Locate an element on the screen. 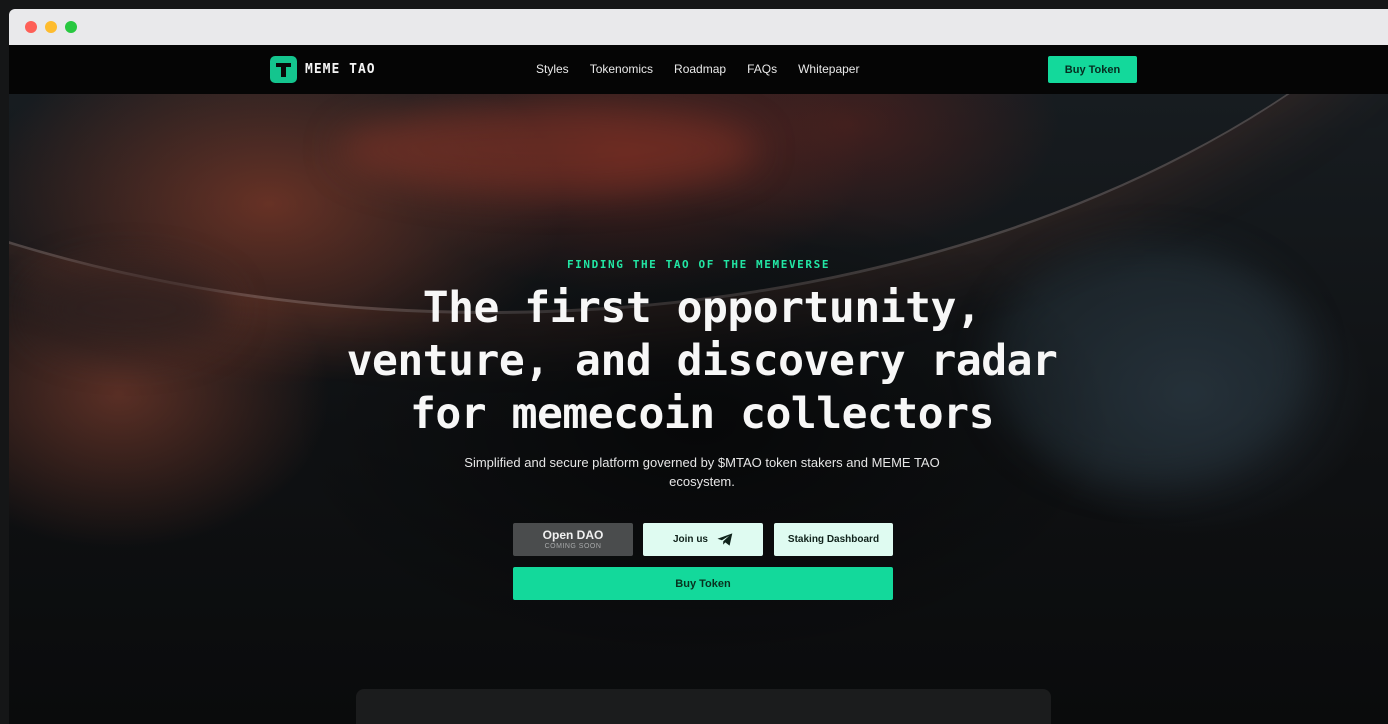  brand-logo: MEME TAO is located at coordinates (323, 69).